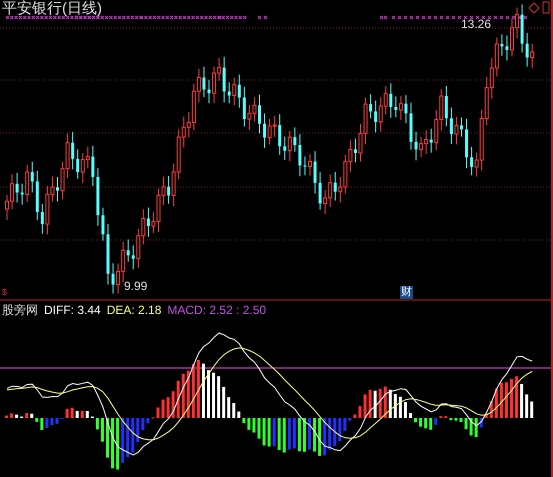 This screenshot has width=553, height=477. I want to click on diff-value: DIFF: 3.44, so click(72, 310).